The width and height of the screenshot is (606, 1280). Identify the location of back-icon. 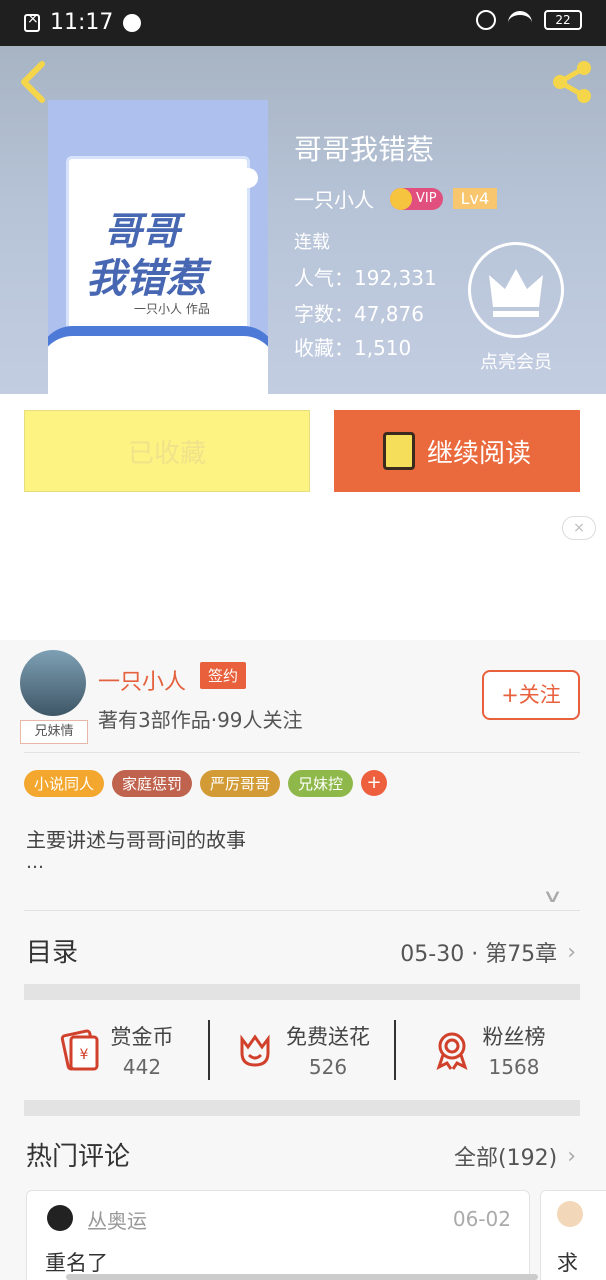
(34, 82).